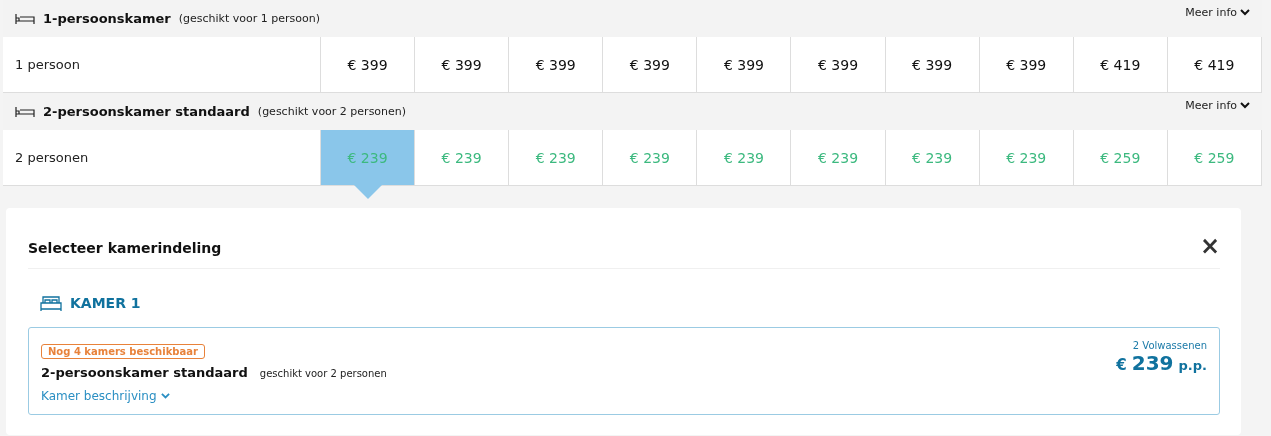 The image size is (1271, 436). I want to click on room-heading: KAMER 1, so click(105, 303).